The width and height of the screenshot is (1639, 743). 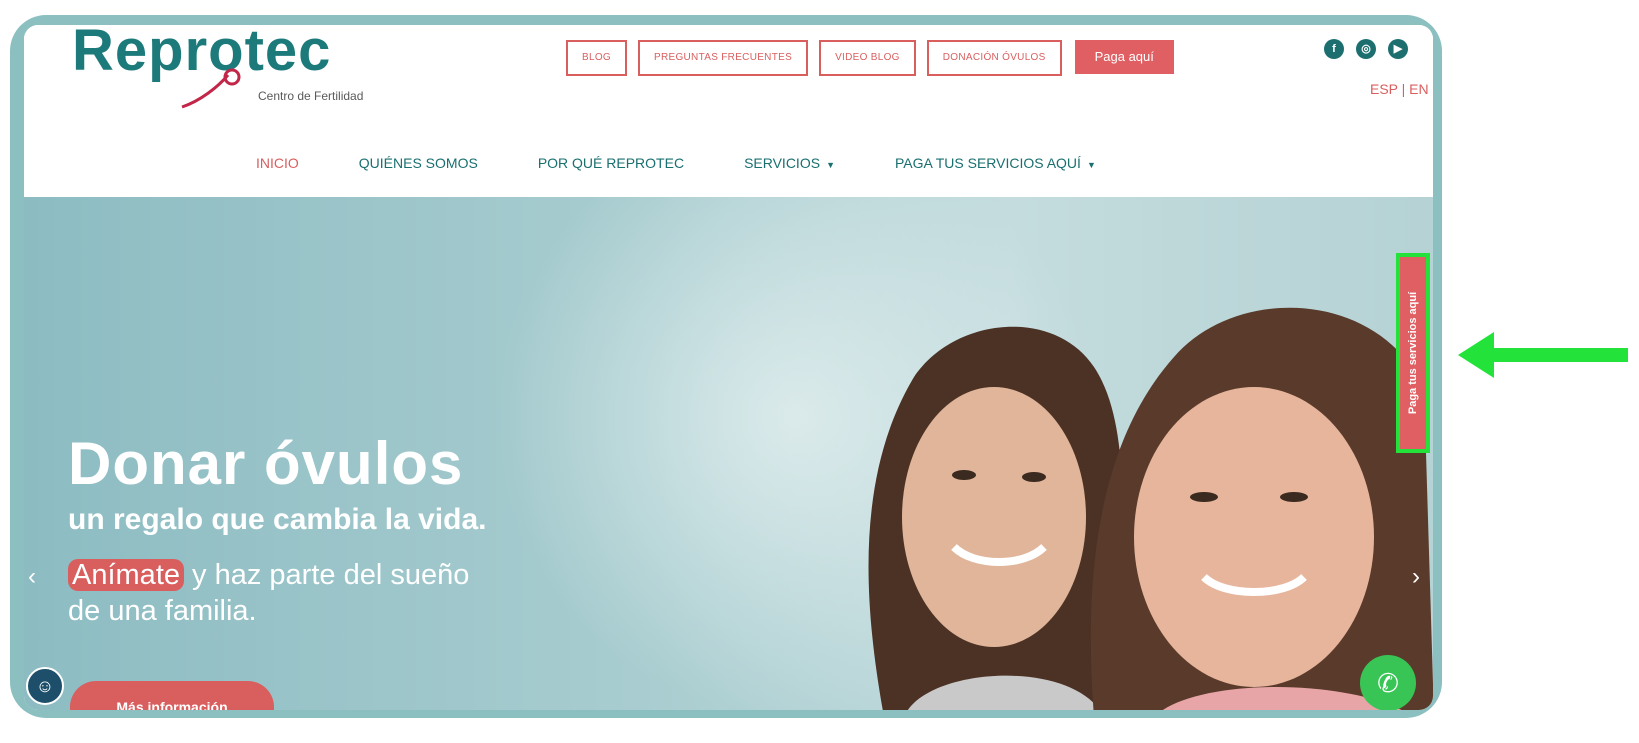 I want to click on logo: Reprotec Centro de Fertilidad, so click(x=222, y=67).